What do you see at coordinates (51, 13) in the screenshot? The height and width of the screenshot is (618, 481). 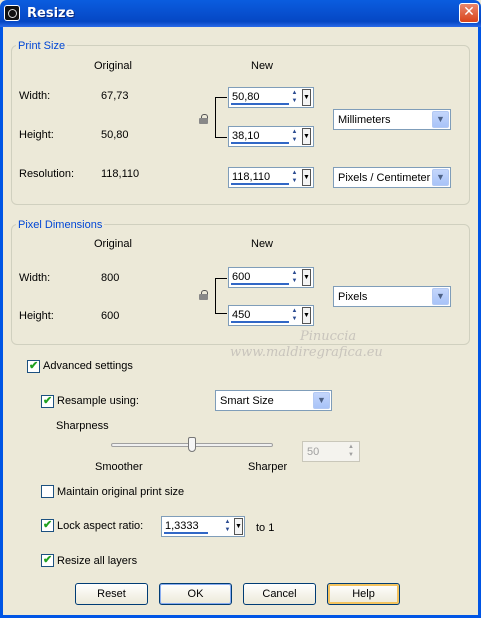 I see `window-title: Resize` at bounding box center [51, 13].